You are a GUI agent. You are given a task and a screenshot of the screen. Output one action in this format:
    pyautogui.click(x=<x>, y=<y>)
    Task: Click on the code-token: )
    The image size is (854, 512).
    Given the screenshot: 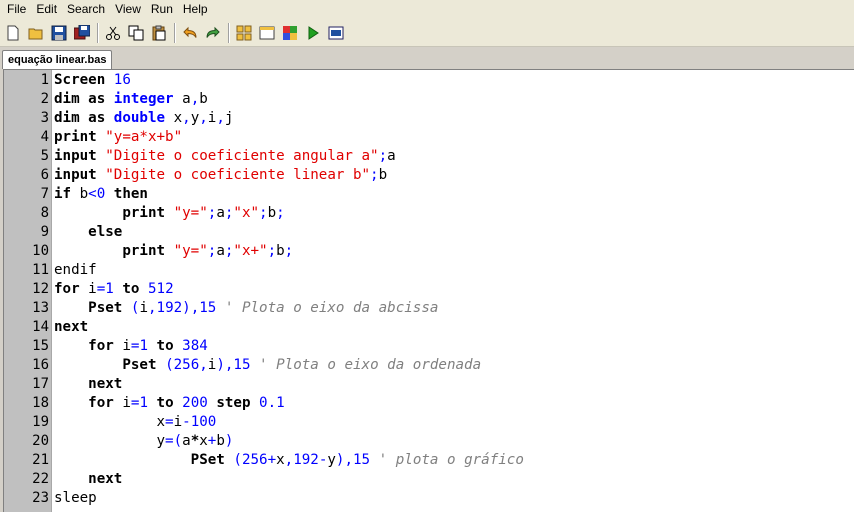 What is the action you would take?
    pyautogui.click(x=229, y=441)
    